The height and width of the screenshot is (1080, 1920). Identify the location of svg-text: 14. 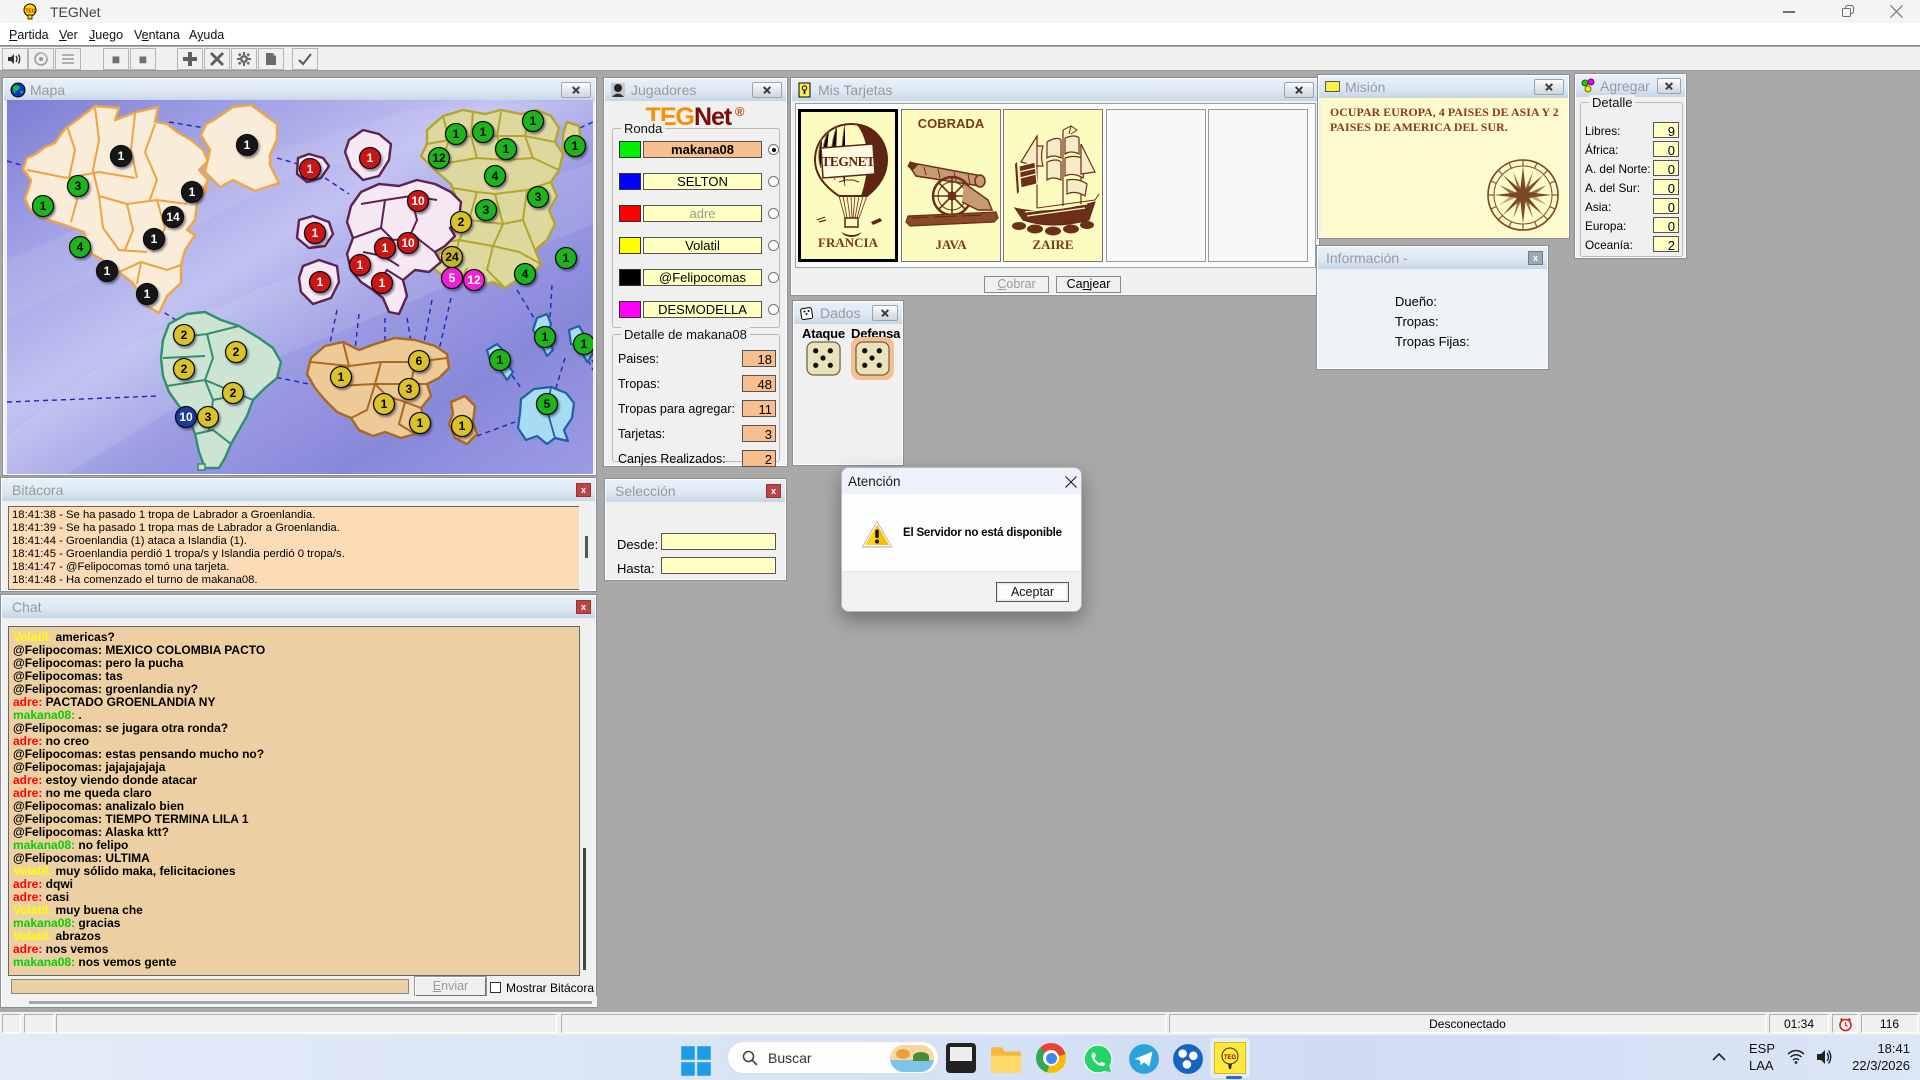
(173, 217).